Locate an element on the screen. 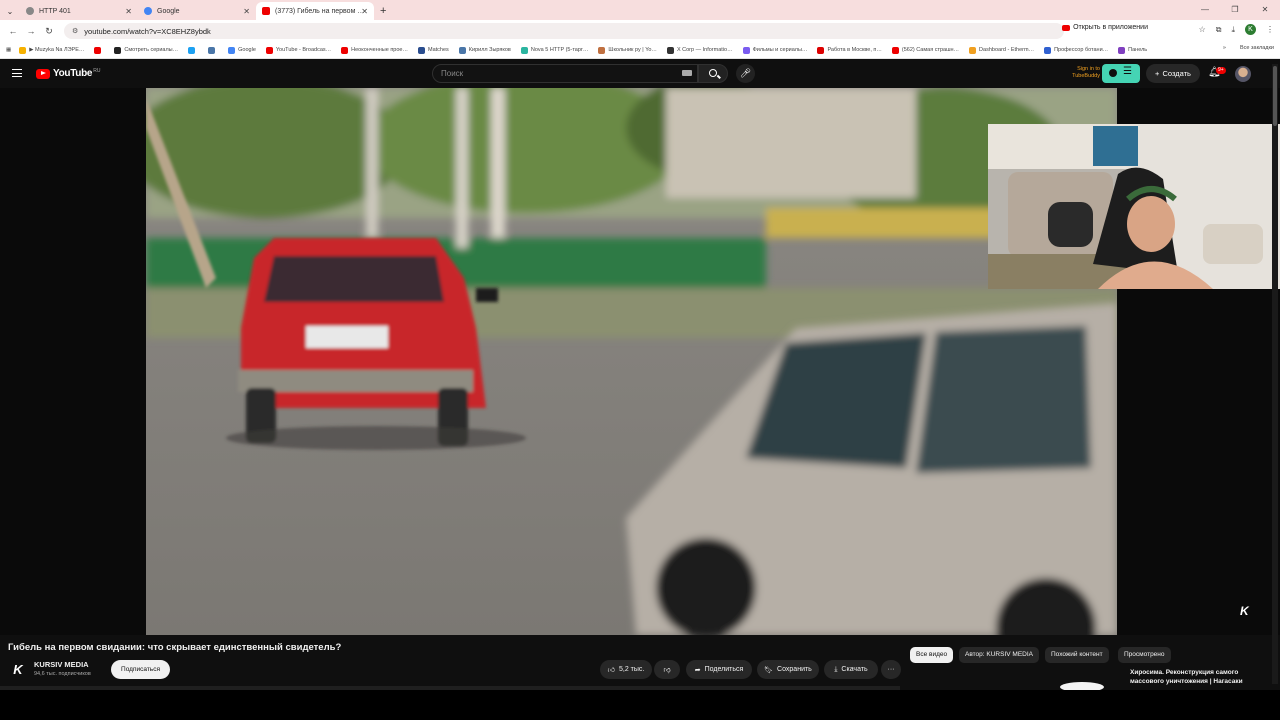 This screenshot has width=1280, height=720. thumbs-up-icon: 👍︎ is located at coordinates (611, 670).